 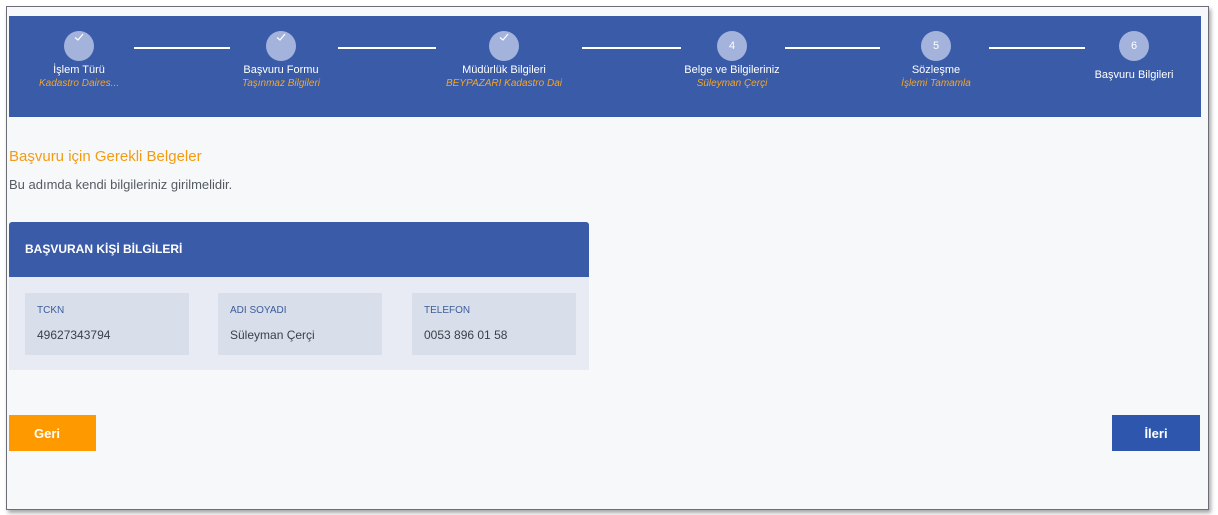 I want to click on card-header: BAŞVURAN KİŞİ BİLGİLERİ, so click(x=299, y=249).